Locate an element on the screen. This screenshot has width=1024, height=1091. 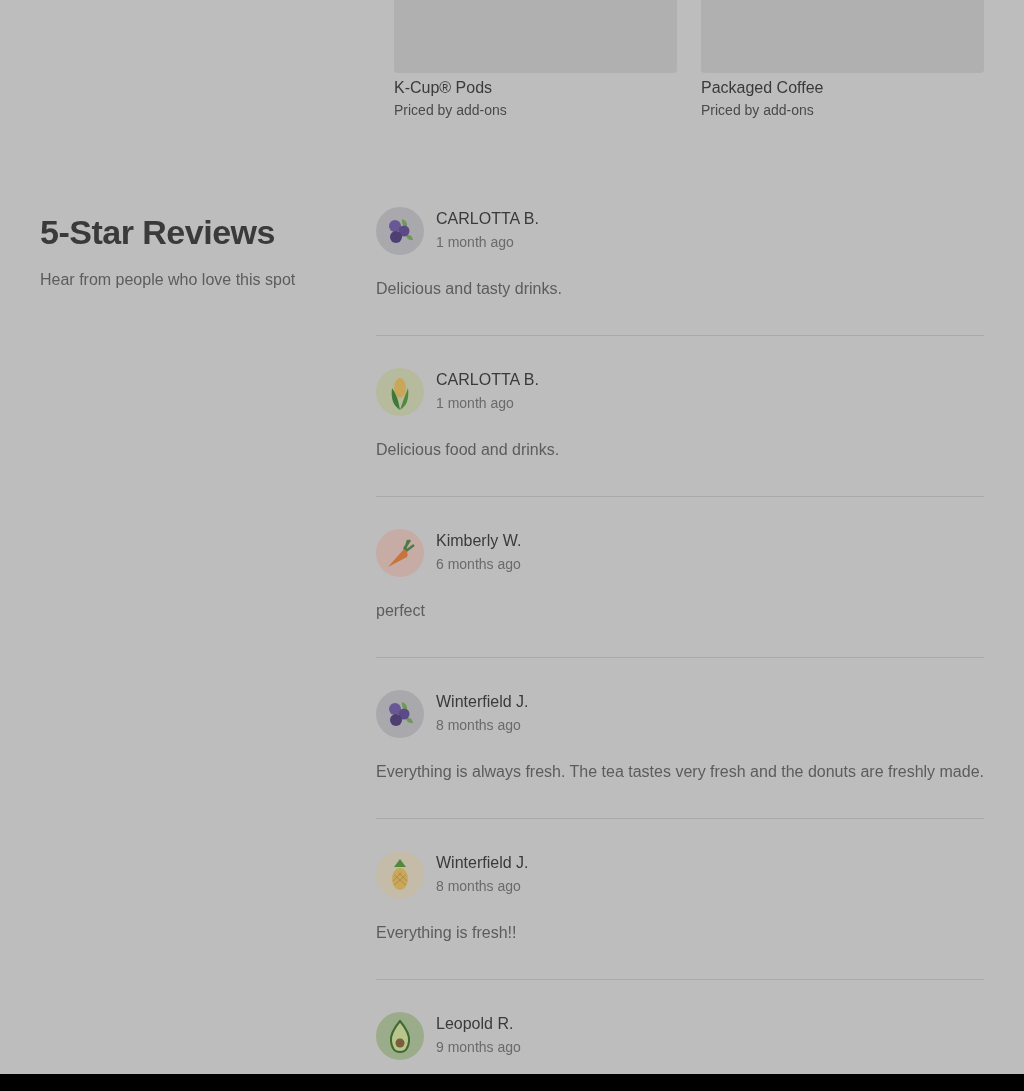
review-date: 6 months ago is located at coordinates (479, 564).